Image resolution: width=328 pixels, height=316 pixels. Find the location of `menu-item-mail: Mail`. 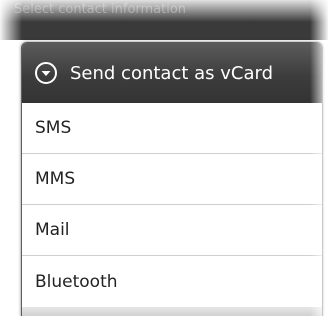

menu-item-mail: Mail is located at coordinates (172, 230).